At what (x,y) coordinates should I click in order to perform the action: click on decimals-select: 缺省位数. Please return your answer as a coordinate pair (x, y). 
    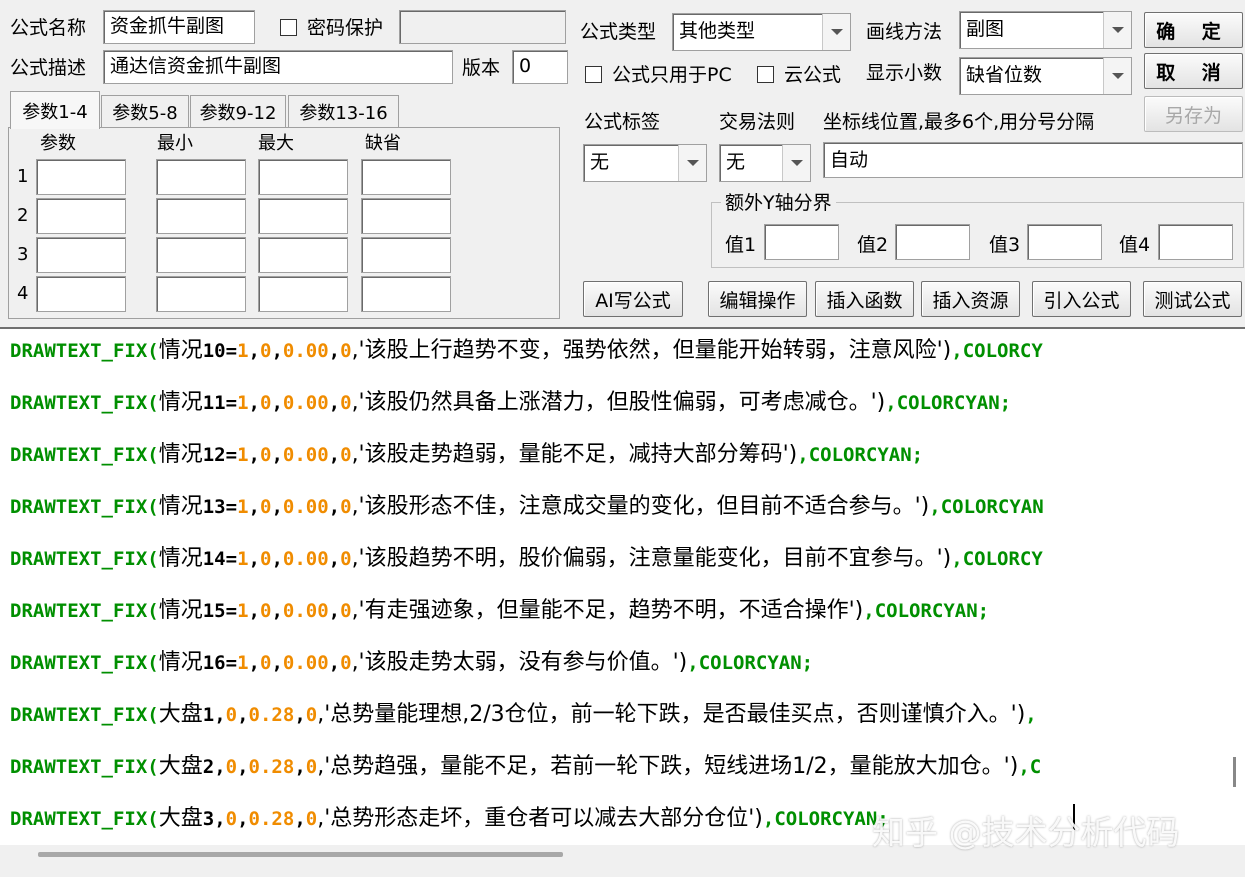
    Looking at the image, I should click on (1045, 76).